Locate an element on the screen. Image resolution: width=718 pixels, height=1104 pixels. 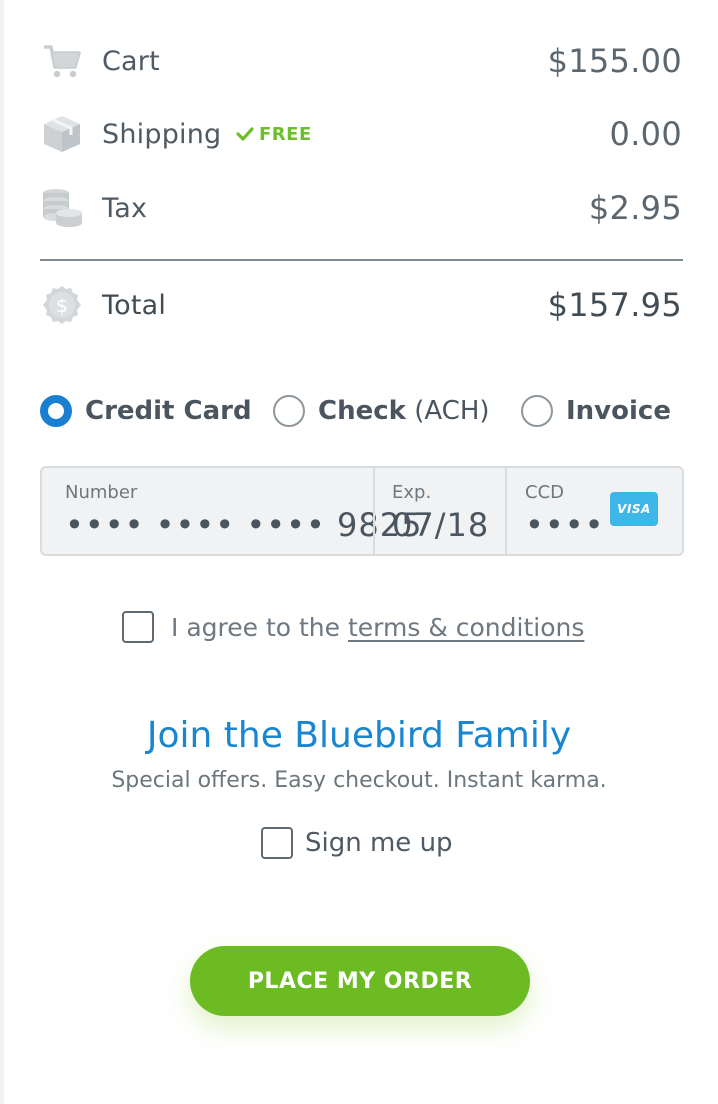
card-exp-field: Exp. 07/18 is located at coordinates (440, 511).